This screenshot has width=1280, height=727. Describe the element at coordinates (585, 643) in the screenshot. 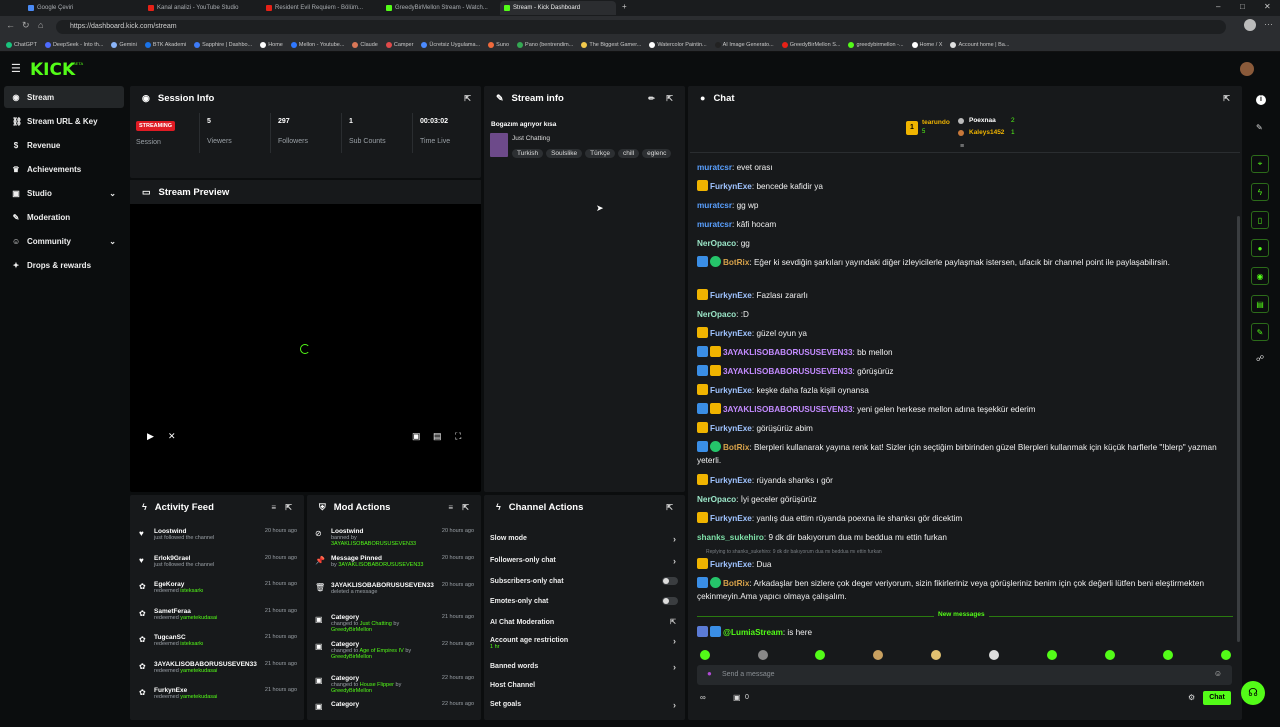

I see `channel-action-account-age-restriction: Account age restriction › 1 hr` at that location.